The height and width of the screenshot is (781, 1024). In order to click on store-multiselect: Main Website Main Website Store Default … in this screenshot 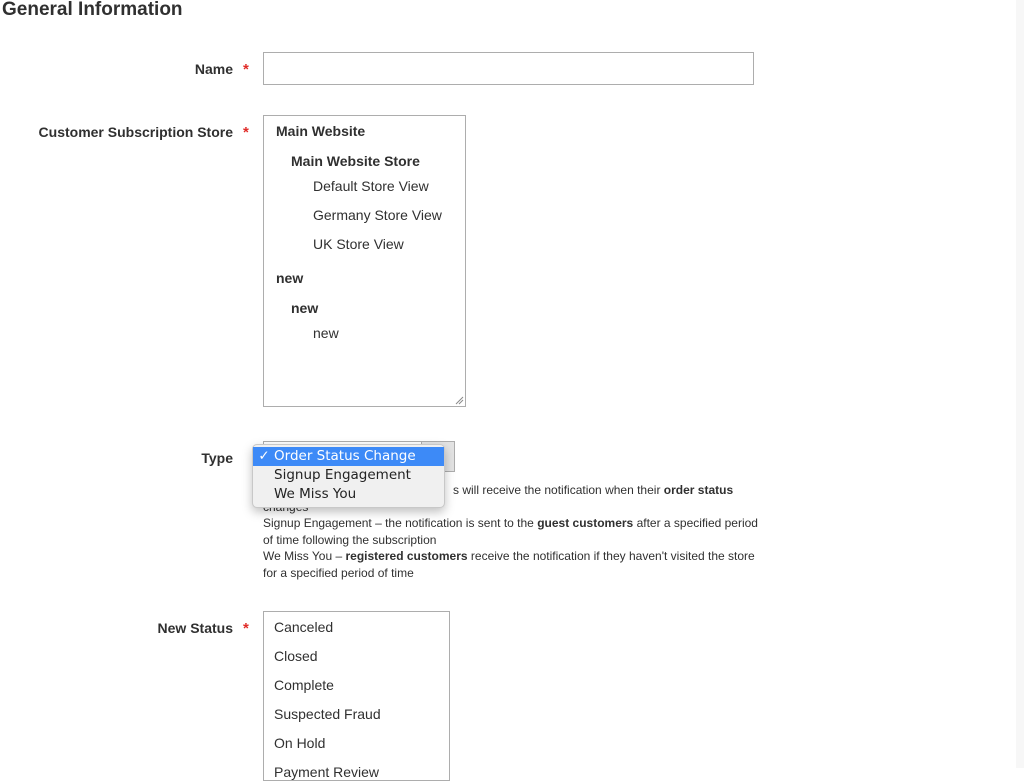, I will do `click(364, 261)`.